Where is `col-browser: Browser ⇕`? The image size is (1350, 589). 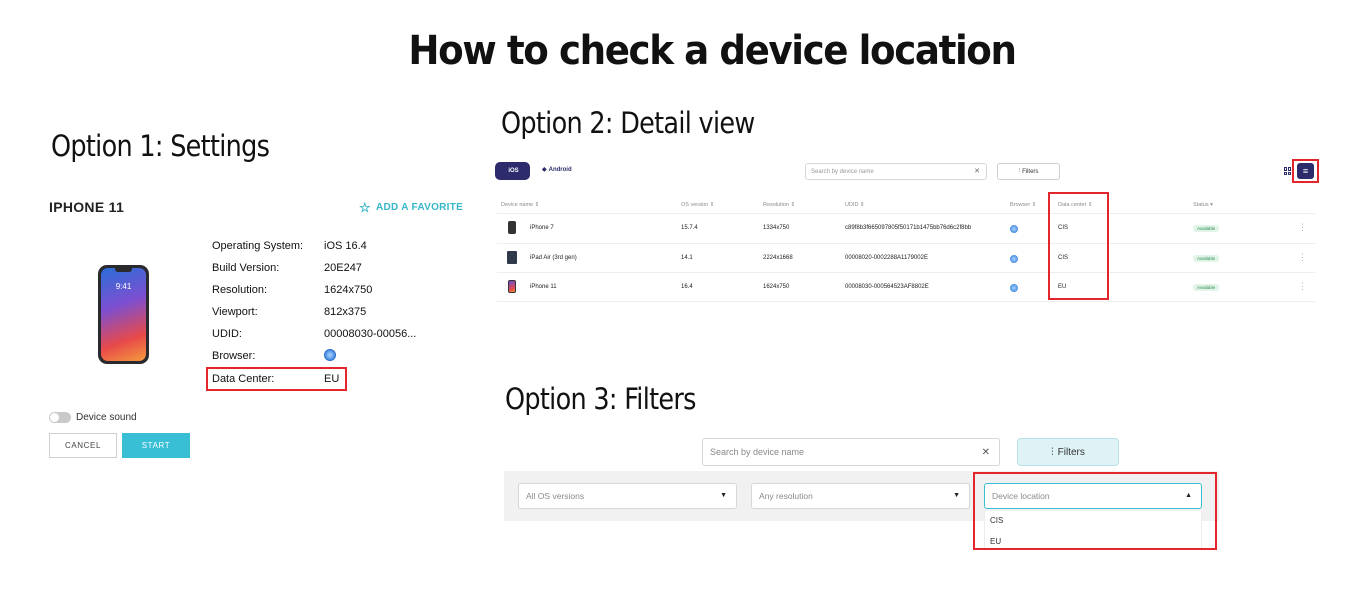
col-browser: Browser ⇕ is located at coordinates (1023, 205).